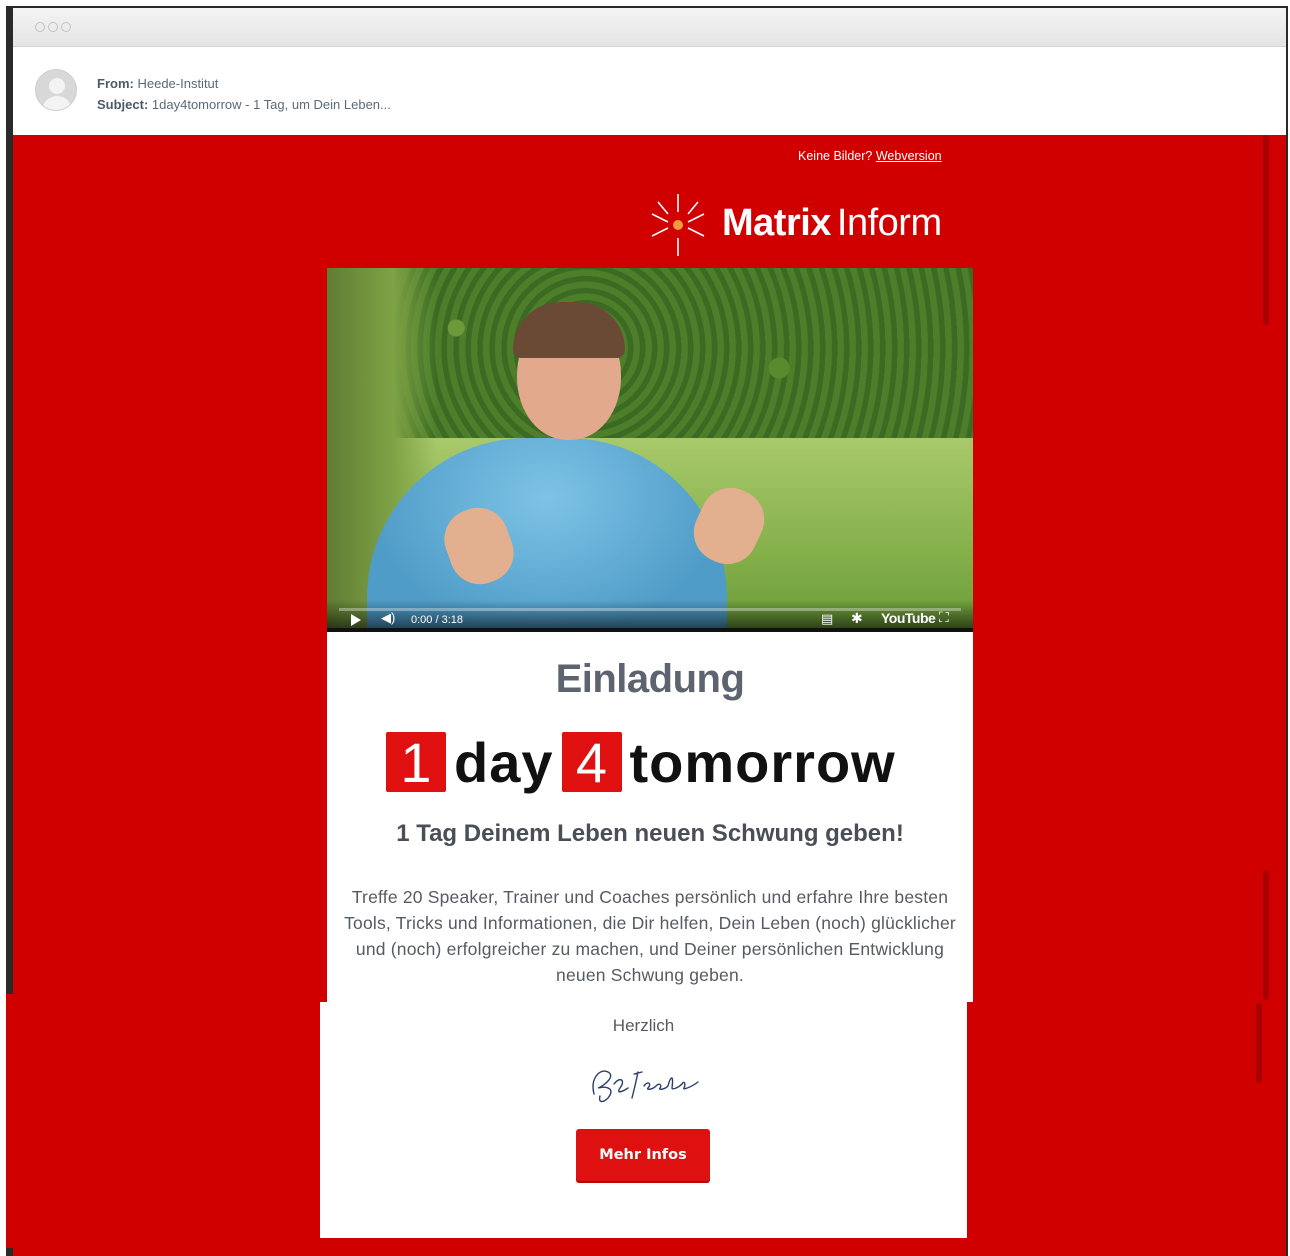 The width and height of the screenshot is (1290, 1256). What do you see at coordinates (649, 27) in the screenshot?
I see `title-bar` at bounding box center [649, 27].